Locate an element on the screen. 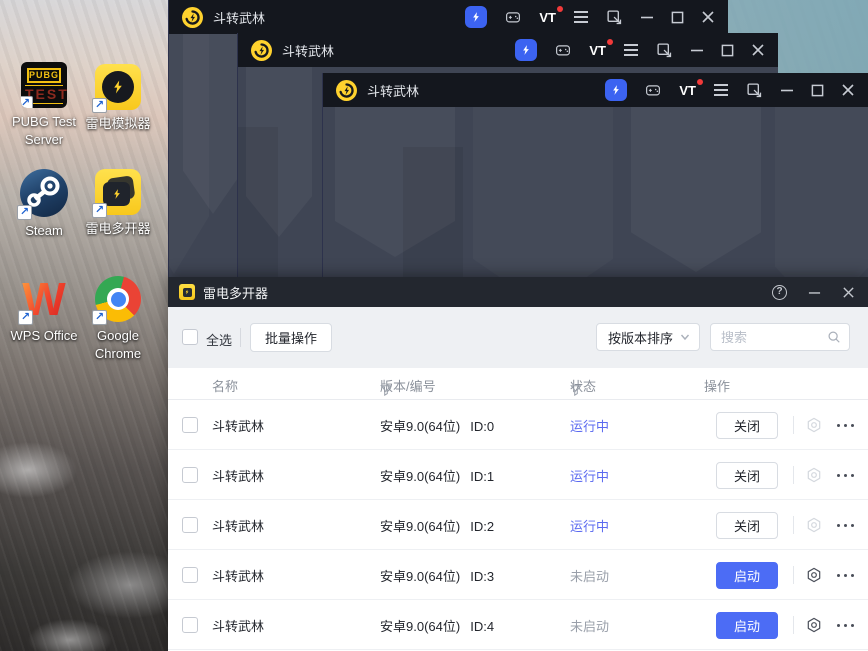 The height and width of the screenshot is (651, 868). desktop-icon-wps-office: W ↗ WPS Office is located at coordinates (44, 310).